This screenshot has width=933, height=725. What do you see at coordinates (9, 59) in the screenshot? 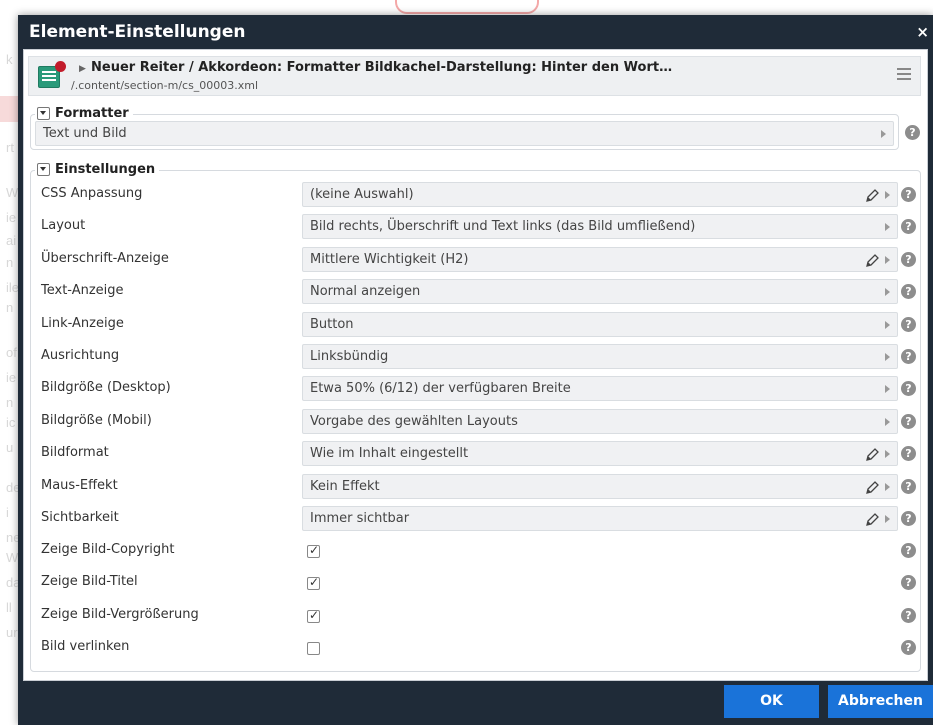
I see `background-letter: k` at bounding box center [9, 59].